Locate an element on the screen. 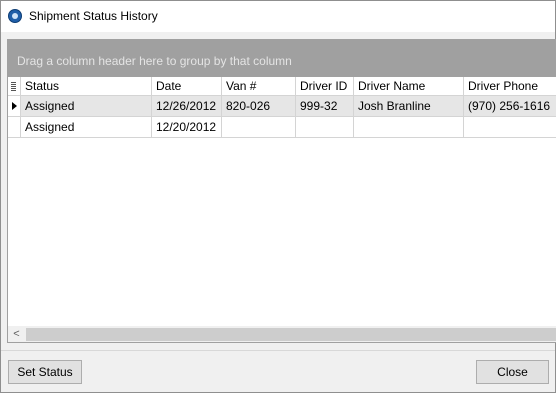  cell-driver-id: 999-32 is located at coordinates (325, 106).